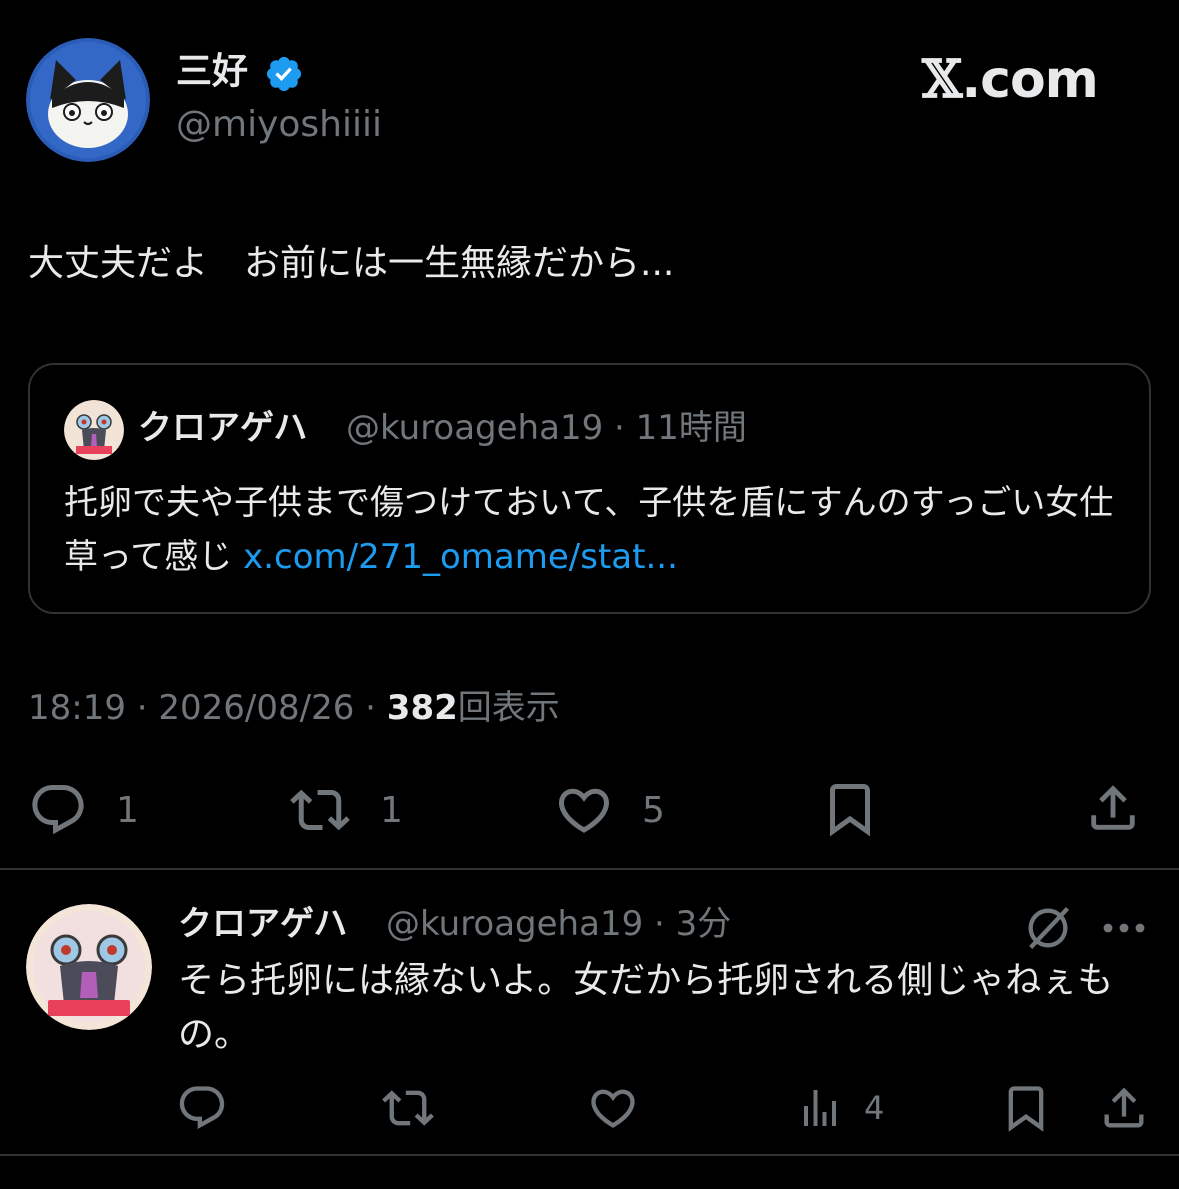  I want to click on like-button: 5, so click(609, 810).